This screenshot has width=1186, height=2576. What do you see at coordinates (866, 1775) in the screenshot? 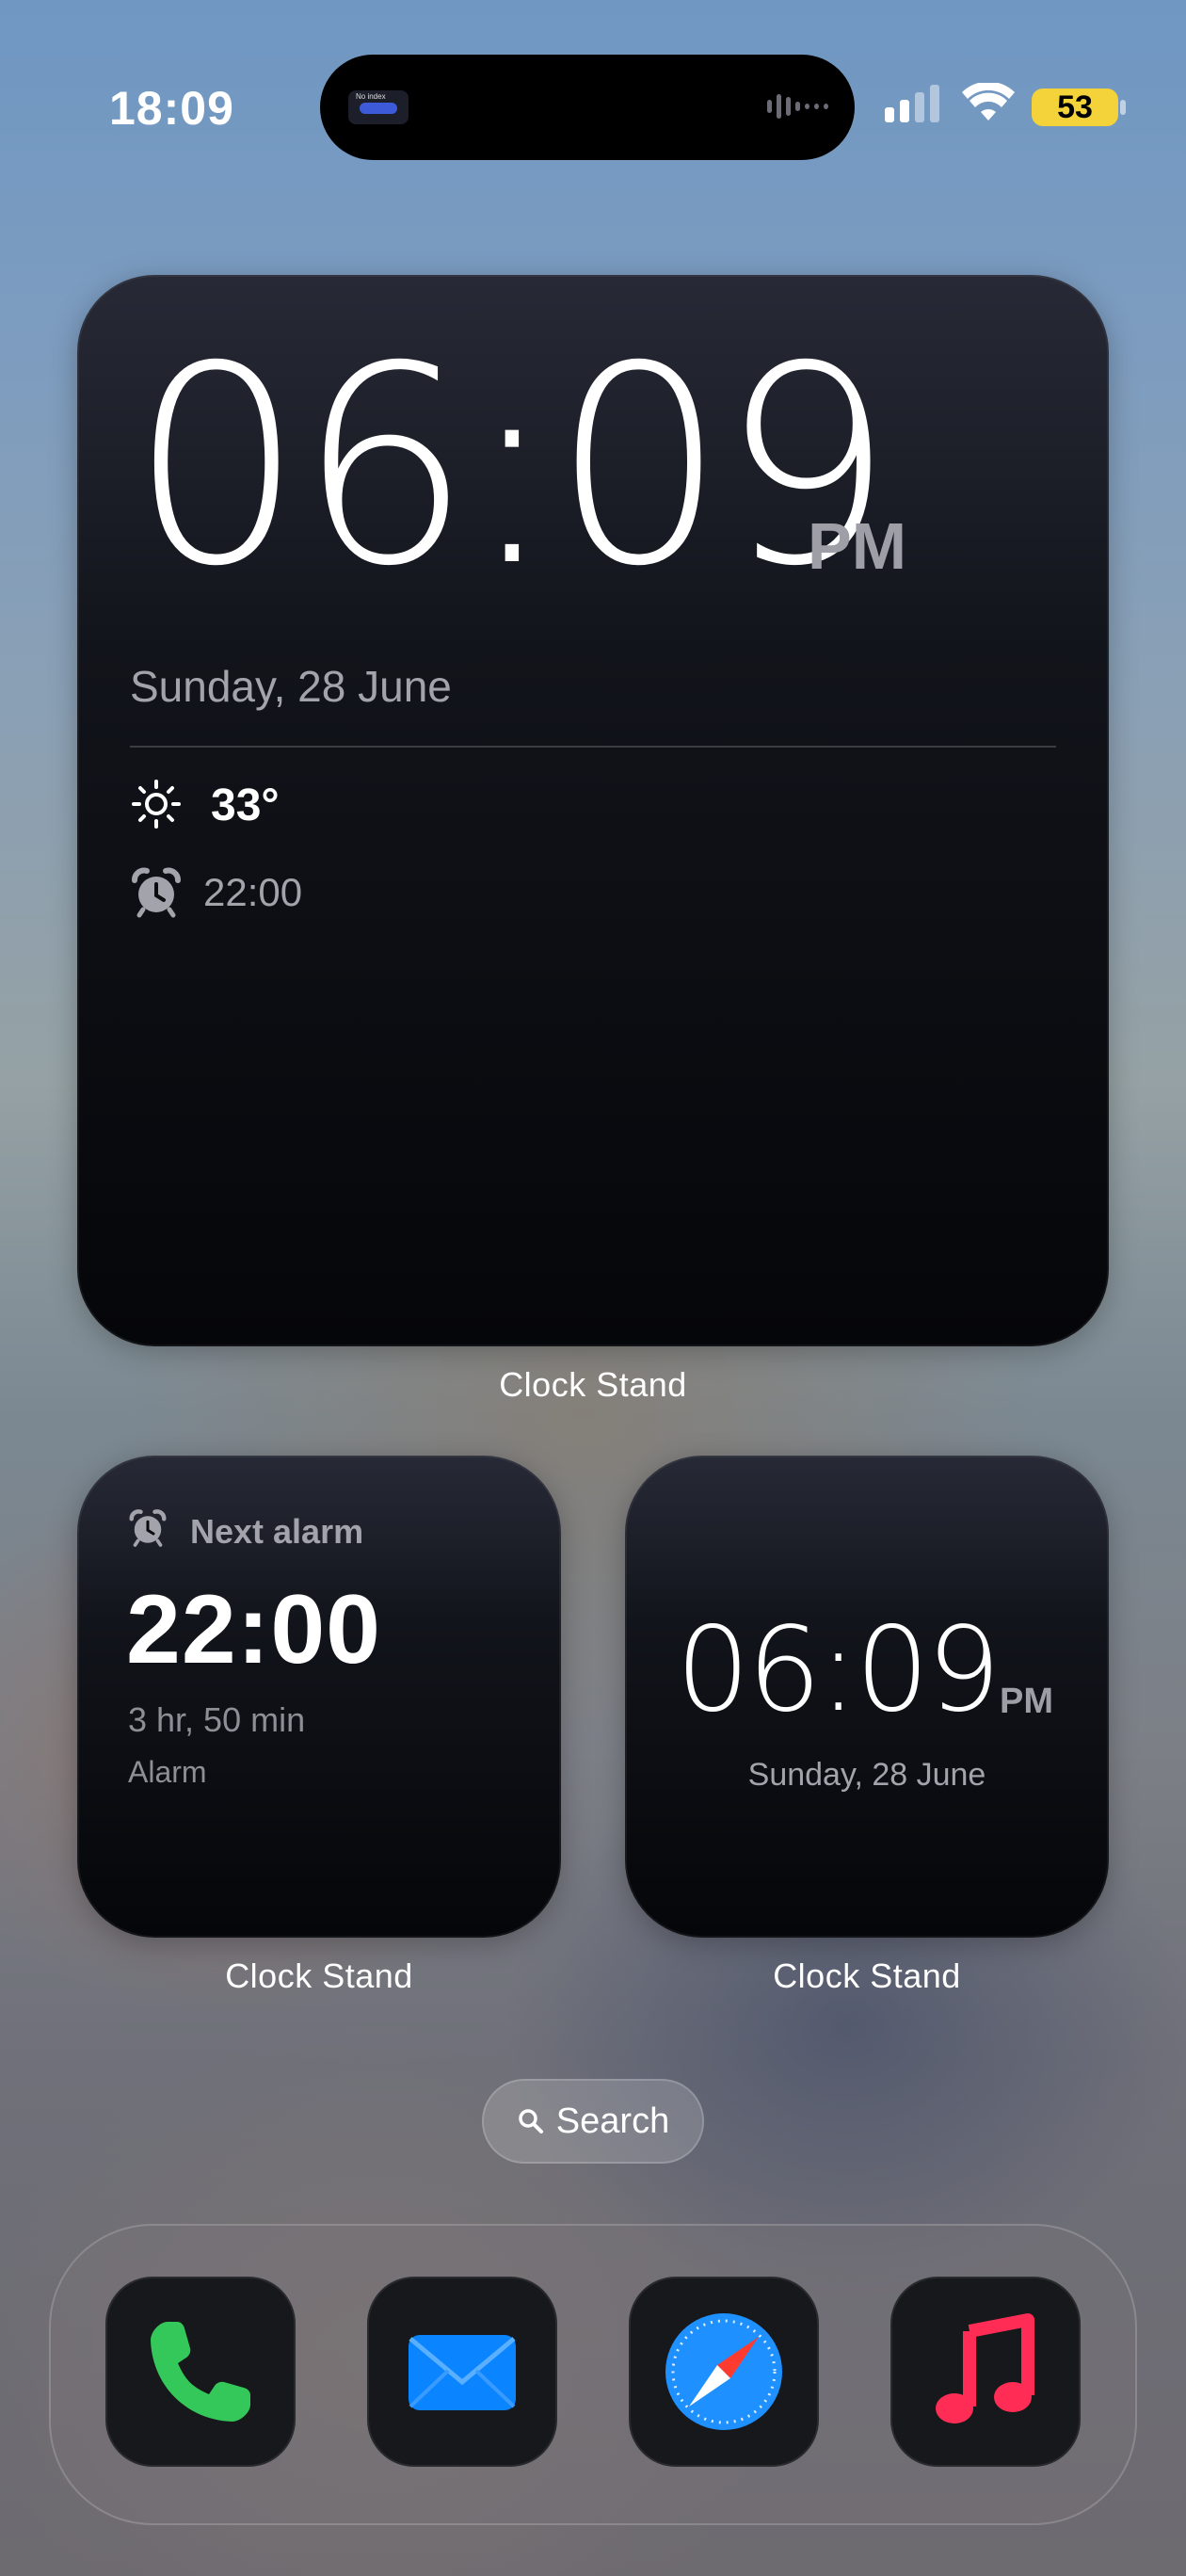
I see `small-clock-date: Sunday, 28 June` at bounding box center [866, 1775].